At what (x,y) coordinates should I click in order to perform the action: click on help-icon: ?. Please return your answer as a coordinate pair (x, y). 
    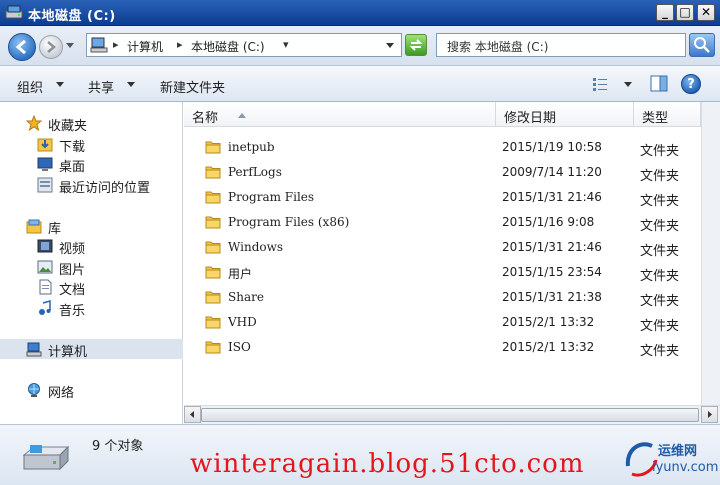
    Looking at the image, I should click on (691, 84).